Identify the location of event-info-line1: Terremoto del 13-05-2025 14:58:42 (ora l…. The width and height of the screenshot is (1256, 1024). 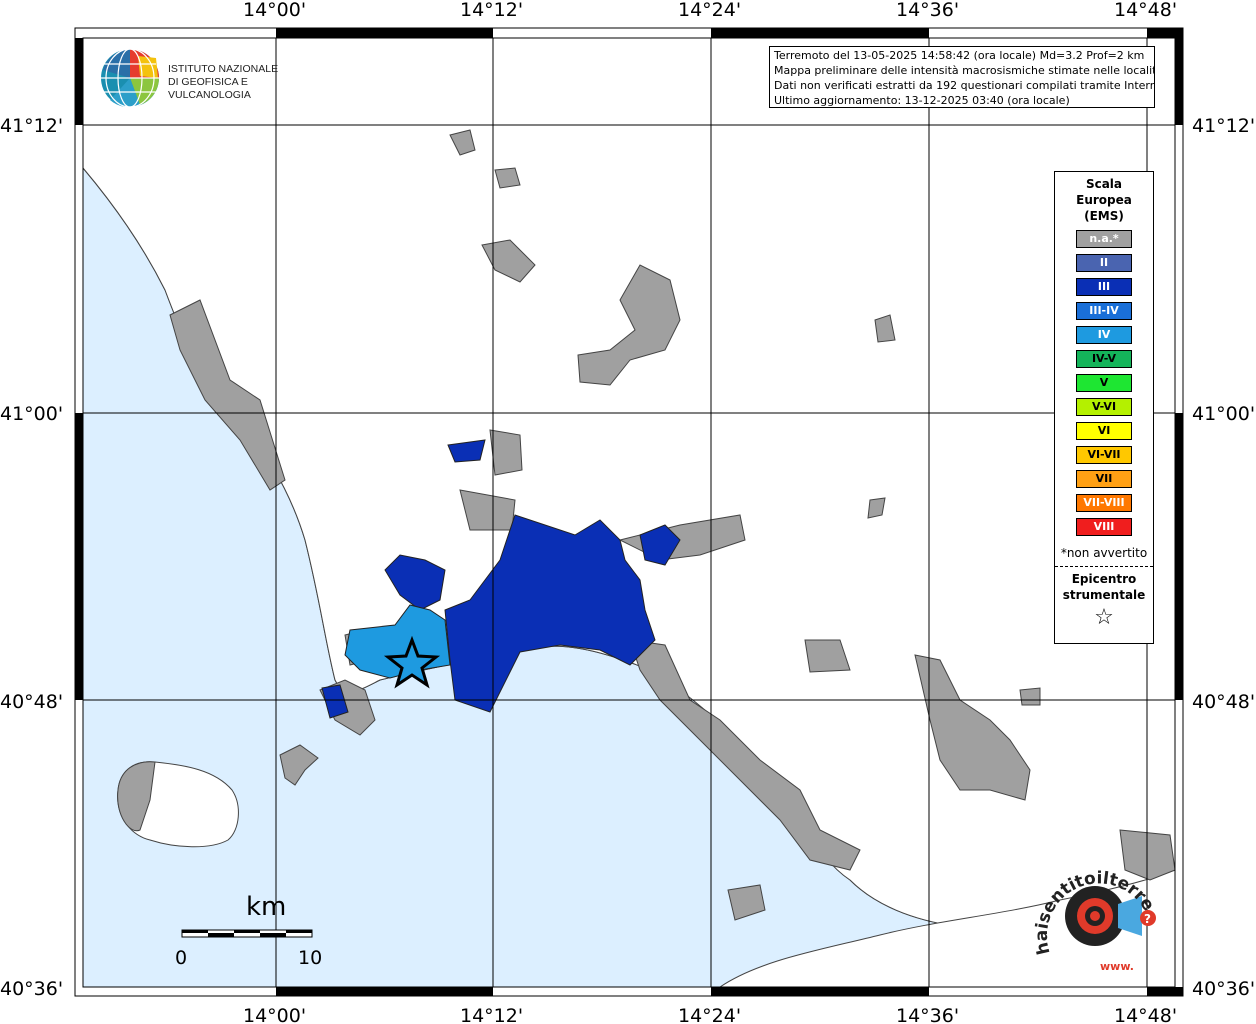
(959, 55).